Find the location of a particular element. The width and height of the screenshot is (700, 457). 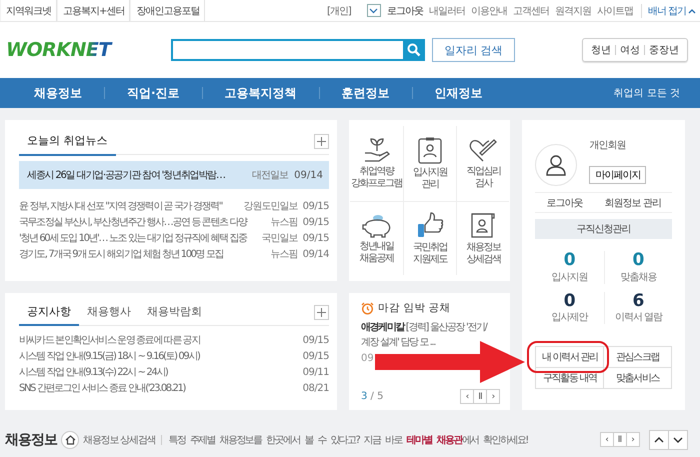

search-icon is located at coordinates (414, 50).